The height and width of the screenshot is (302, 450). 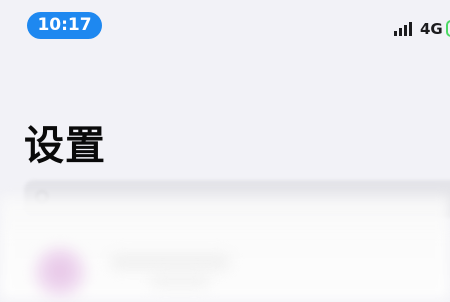 I want to click on network-type-label: 4G, so click(x=431, y=29).